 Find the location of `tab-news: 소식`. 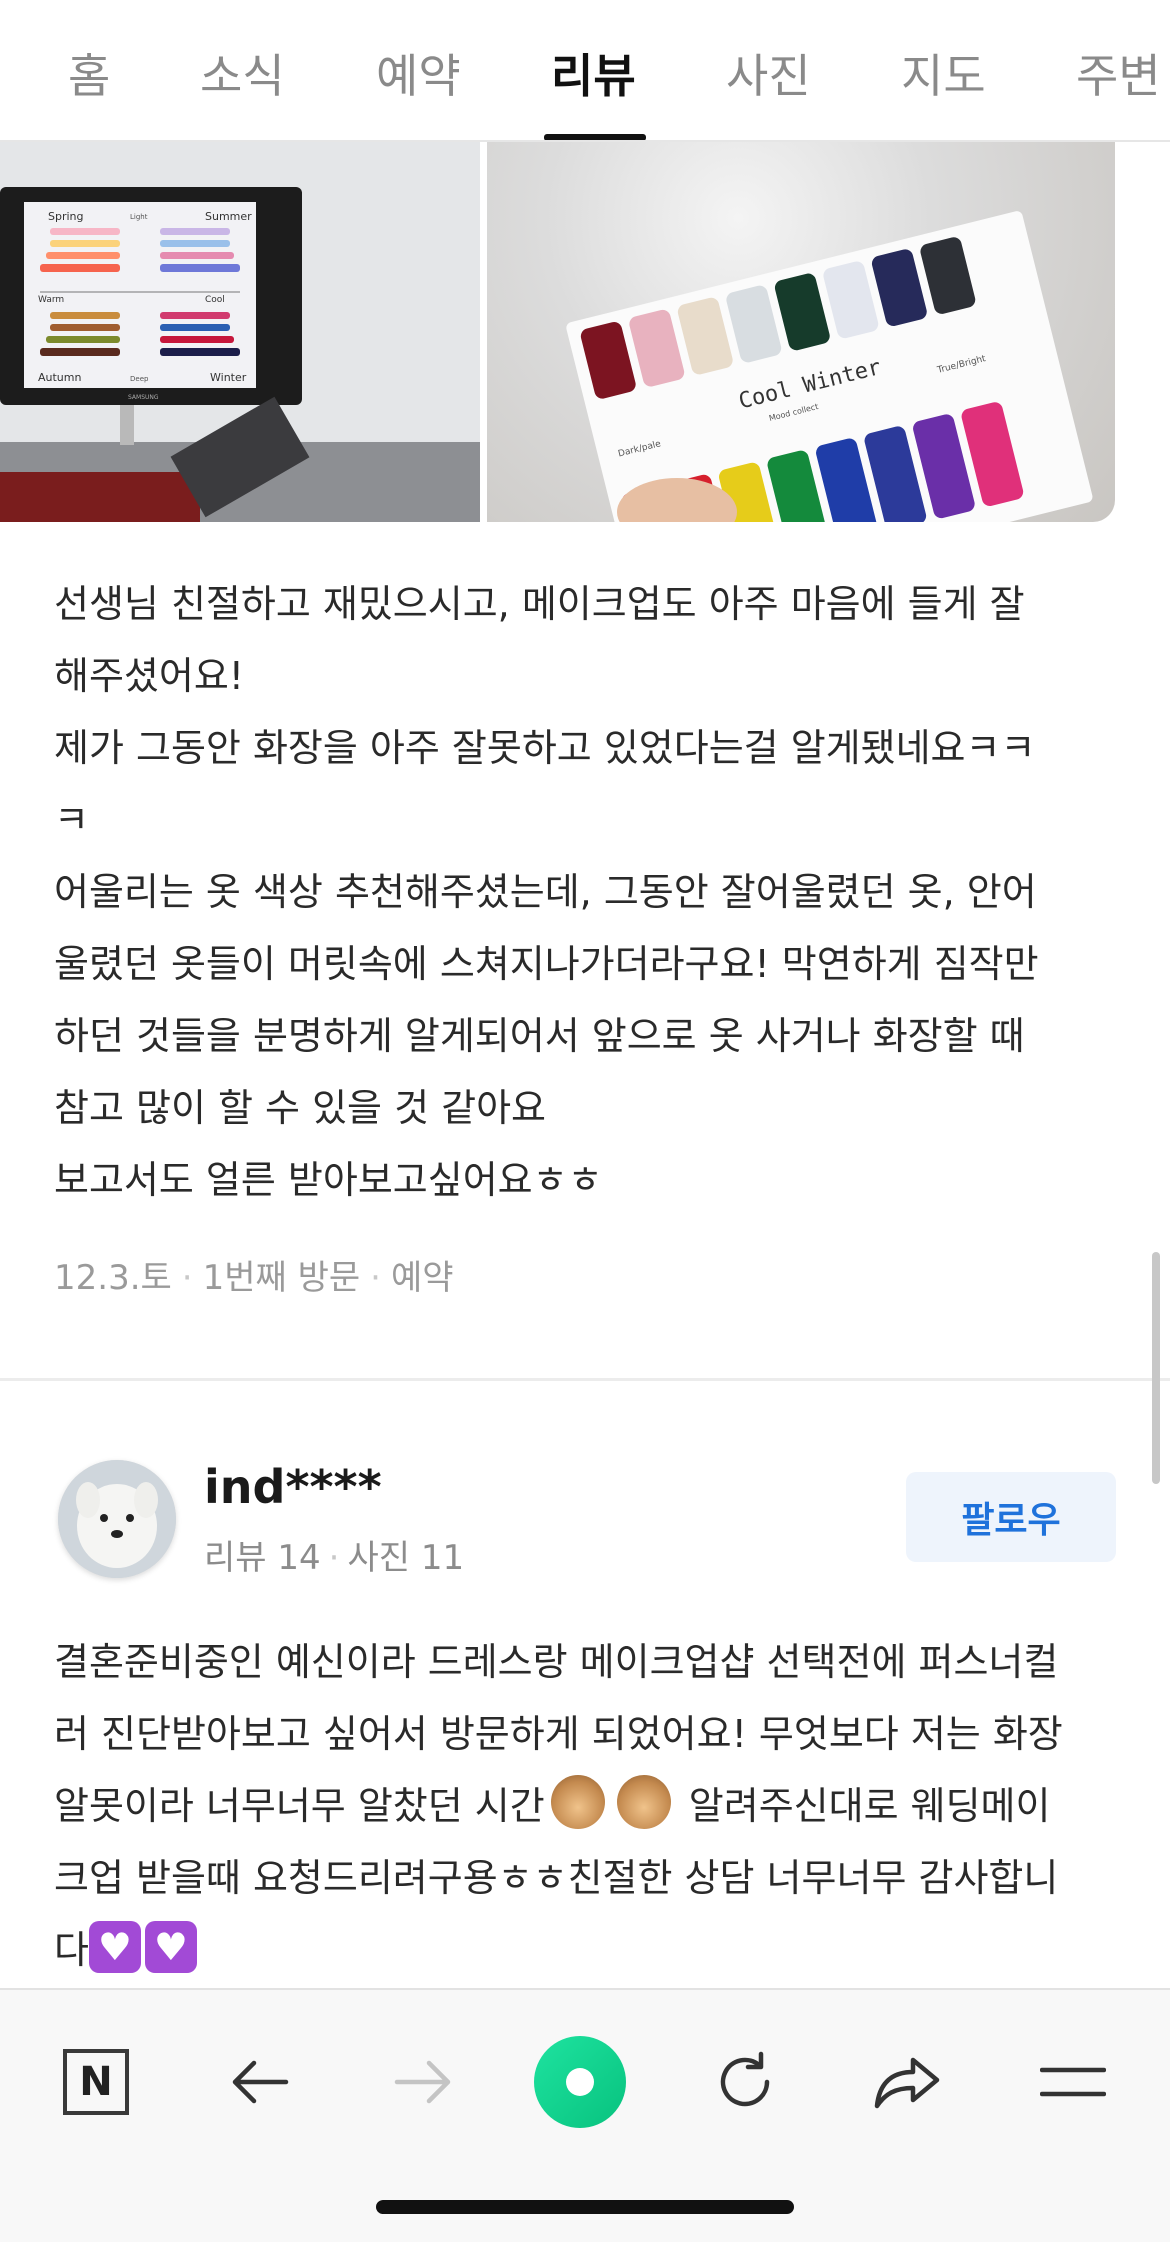

tab-news: 소식 is located at coordinates (242, 73).